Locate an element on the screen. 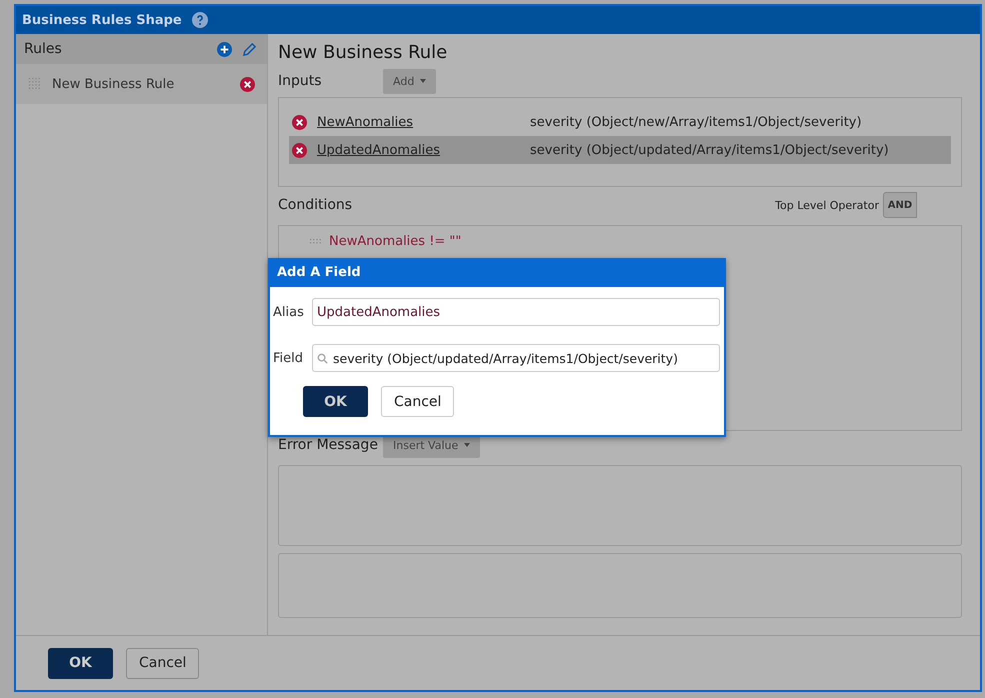 The width and height of the screenshot is (985, 698). section-title: Inputs is located at coordinates (300, 81).